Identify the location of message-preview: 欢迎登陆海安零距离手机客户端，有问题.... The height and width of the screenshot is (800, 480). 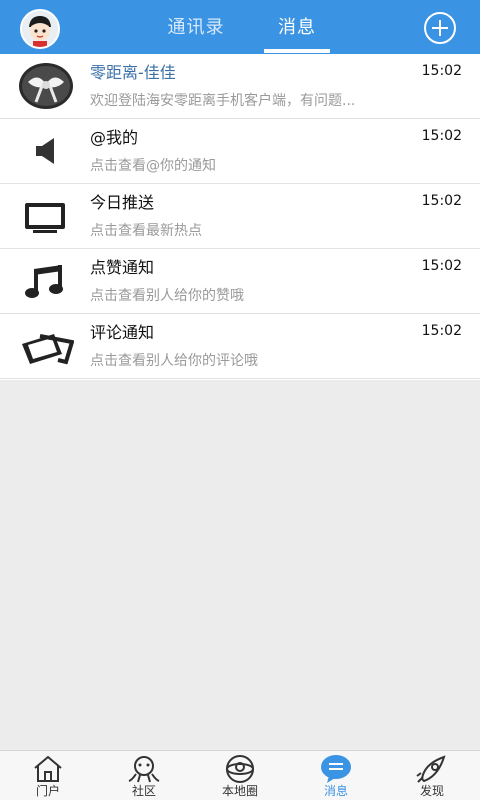
(223, 101).